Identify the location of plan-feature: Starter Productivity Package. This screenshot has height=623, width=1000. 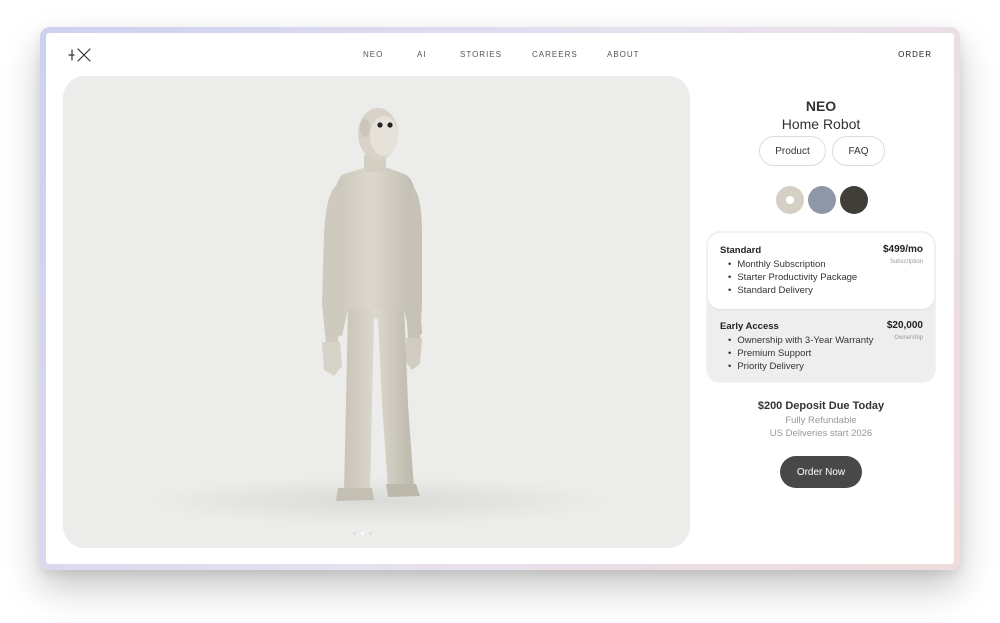
(792, 277).